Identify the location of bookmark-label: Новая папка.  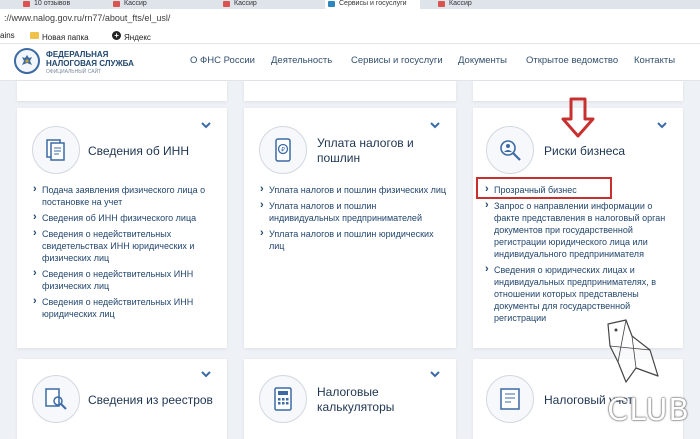
(65, 37).